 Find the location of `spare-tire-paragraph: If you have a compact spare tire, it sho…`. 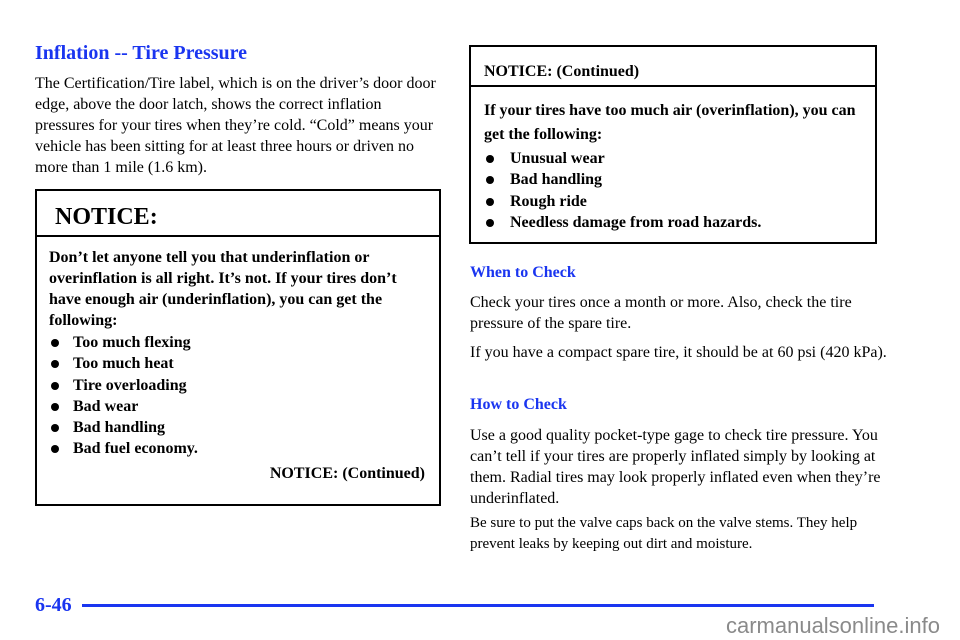

spare-tire-paragraph: If you have a compact spare tire, it sho… is located at coordinates (678, 352).